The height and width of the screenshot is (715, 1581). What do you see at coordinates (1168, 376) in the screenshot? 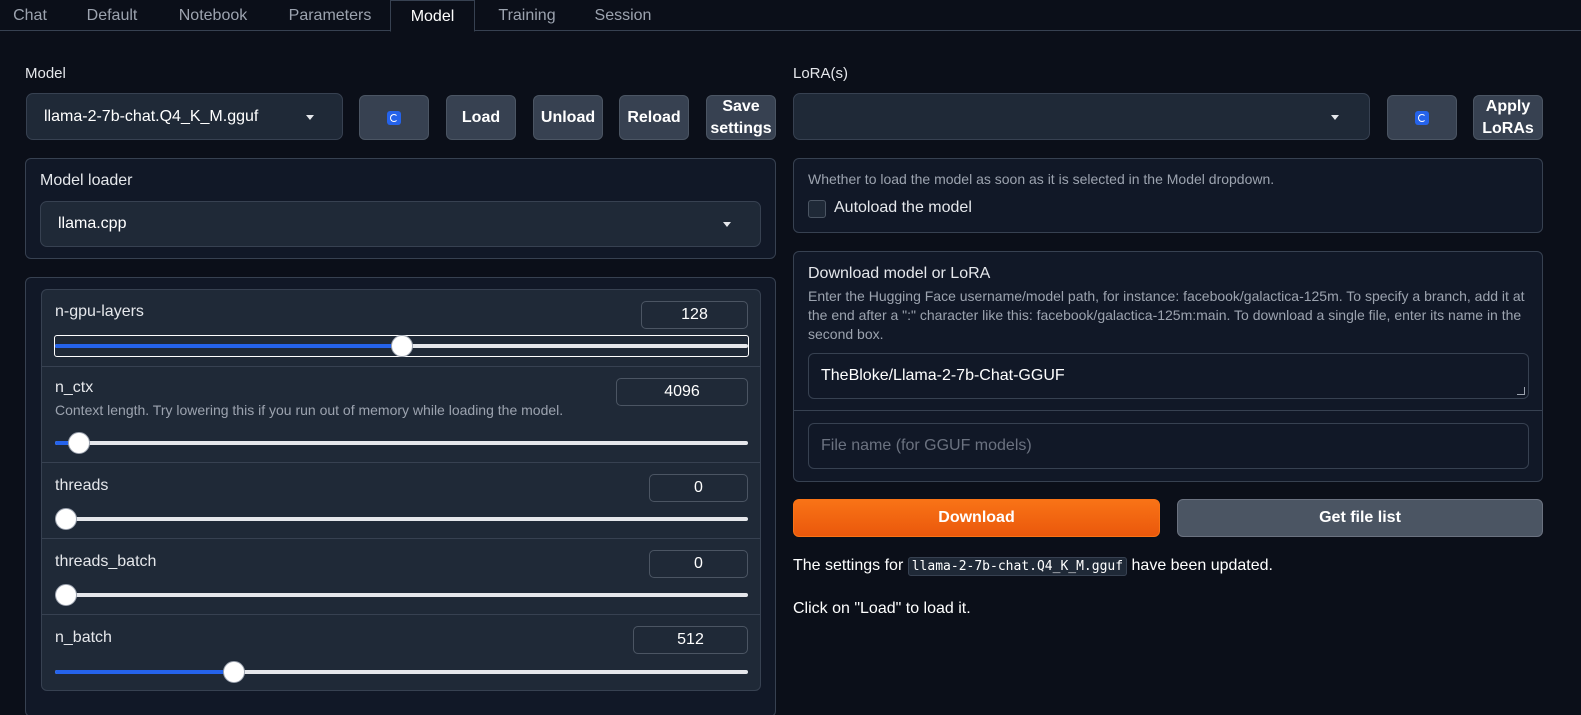
I see `repo-input: TheBloke/Llama-2-7b-Chat-GGUF` at bounding box center [1168, 376].